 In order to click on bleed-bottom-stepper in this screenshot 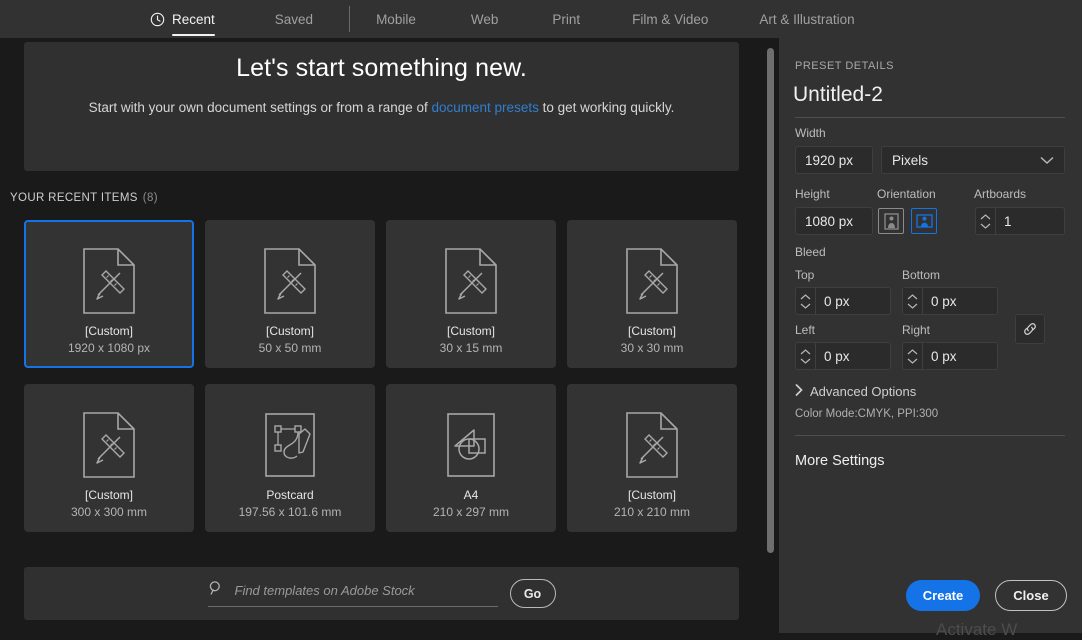, I will do `click(950, 301)`.